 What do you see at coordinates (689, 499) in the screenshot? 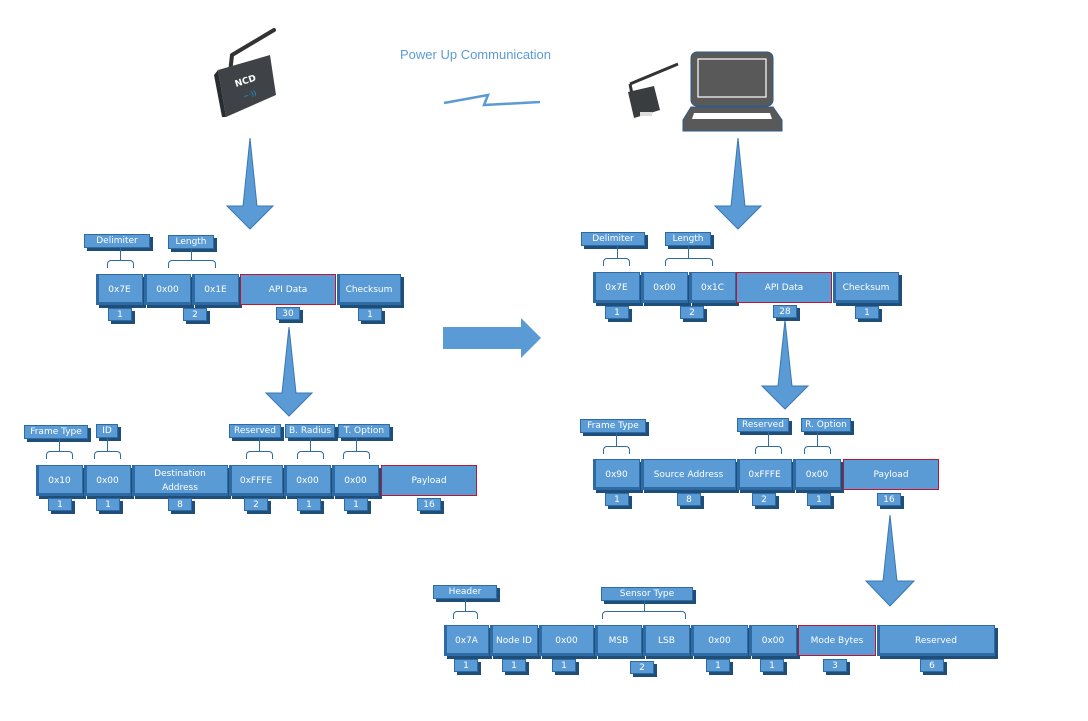
I see `rx-api-count: 8` at bounding box center [689, 499].